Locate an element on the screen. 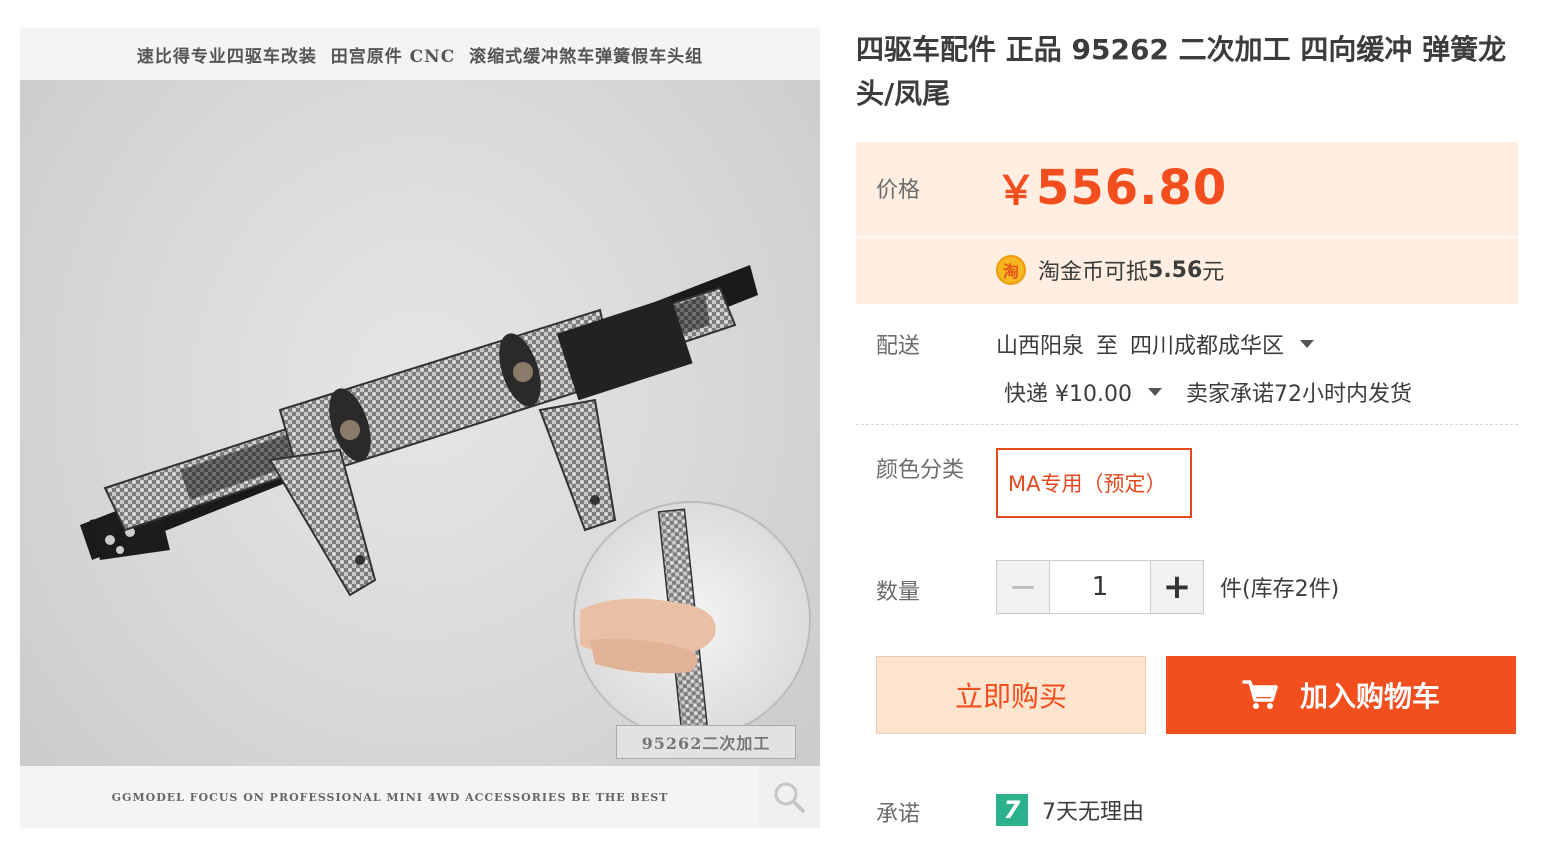  magnifier-icon is located at coordinates (789, 797).